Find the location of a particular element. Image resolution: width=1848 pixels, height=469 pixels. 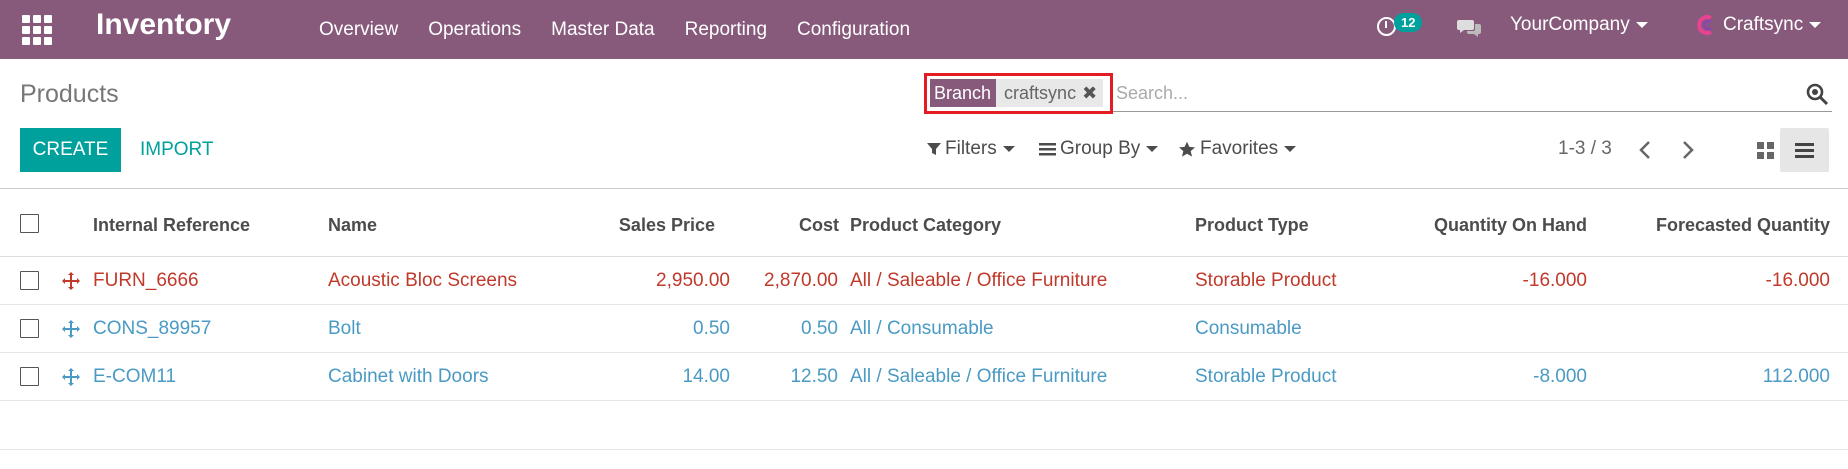

cell-product-type: Consumable is located at coordinates (1248, 328).